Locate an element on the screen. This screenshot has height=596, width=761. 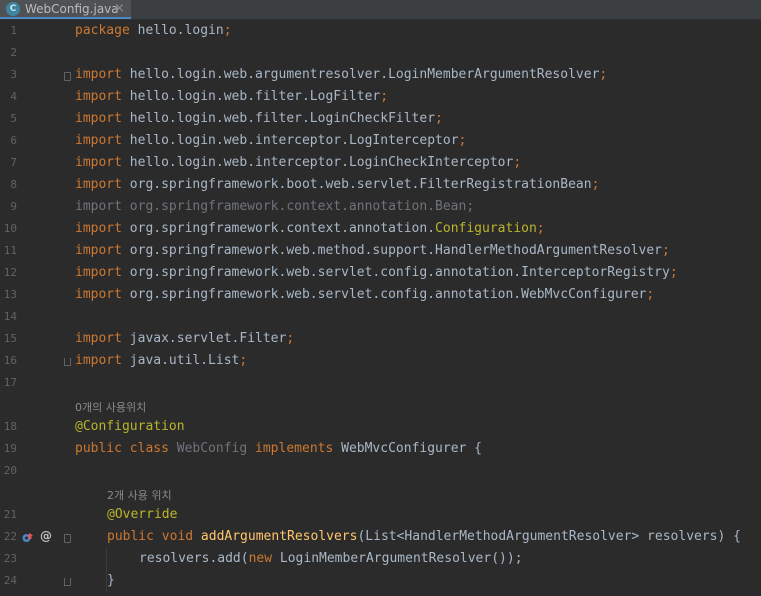
line-number: 6 is located at coordinates (13, 140).